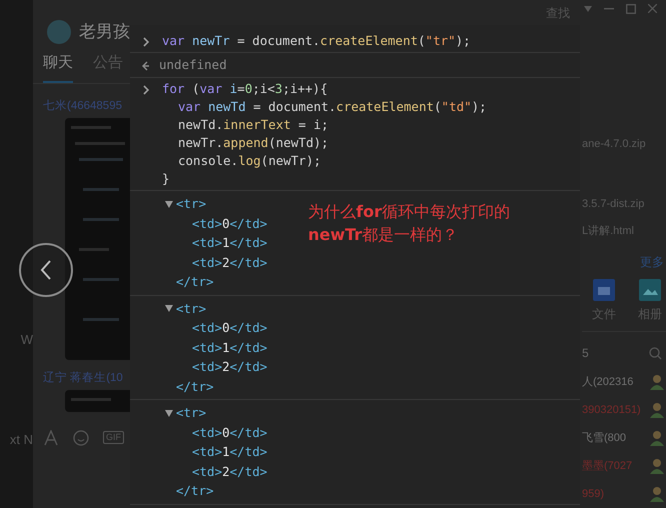 The image size is (666, 508). I want to click on chat-tab: 聊天, so click(58, 67).